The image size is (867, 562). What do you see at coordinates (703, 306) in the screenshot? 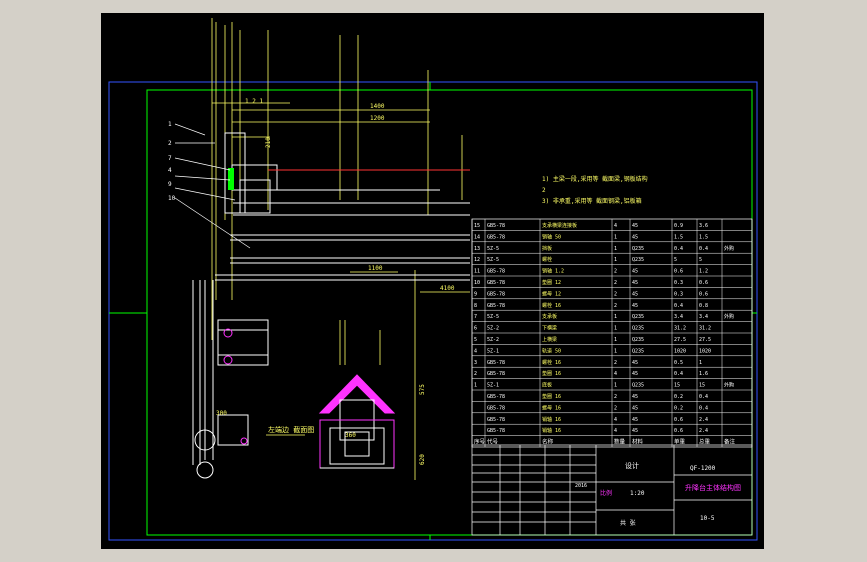
I see `bom-cell: 0.8` at bounding box center [703, 306].